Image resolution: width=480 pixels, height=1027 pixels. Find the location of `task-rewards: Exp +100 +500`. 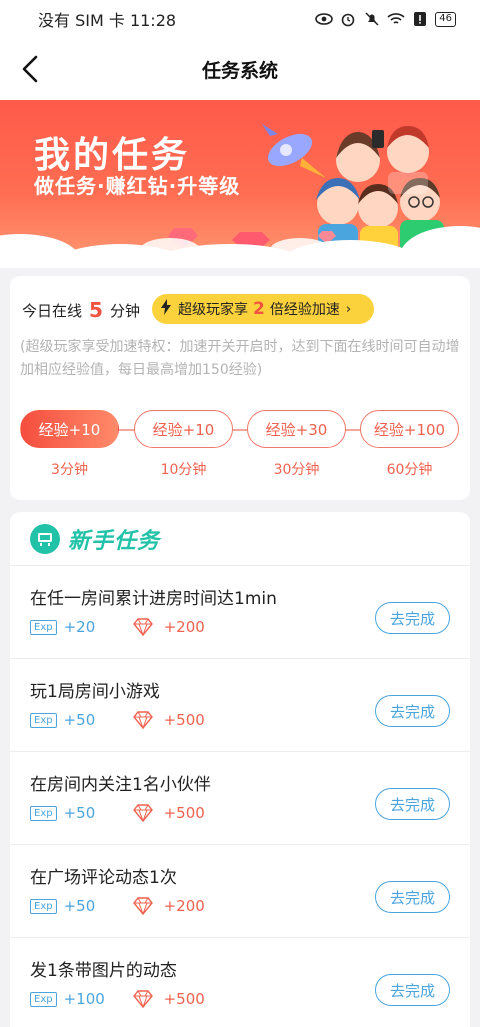

task-rewards: Exp +100 +500 is located at coordinates (117, 999).